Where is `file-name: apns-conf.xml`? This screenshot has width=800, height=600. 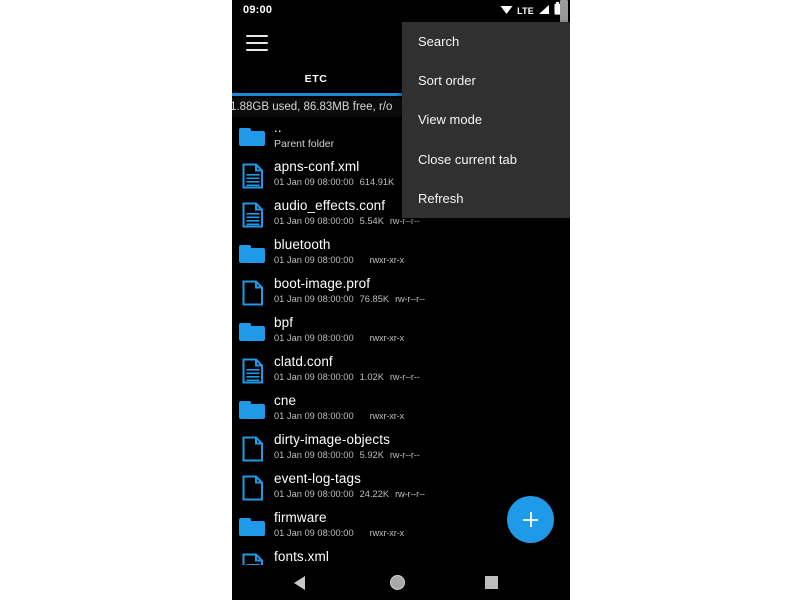
file-name: apns-conf.xml is located at coordinates (317, 166).